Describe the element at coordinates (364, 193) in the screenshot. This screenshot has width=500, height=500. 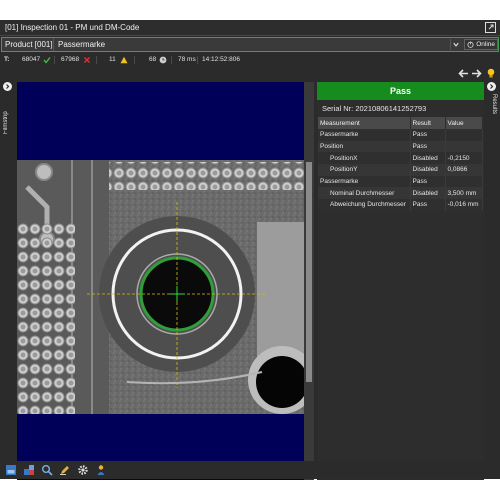
I see `measurement-cell: Nominal Durchmesser` at that location.